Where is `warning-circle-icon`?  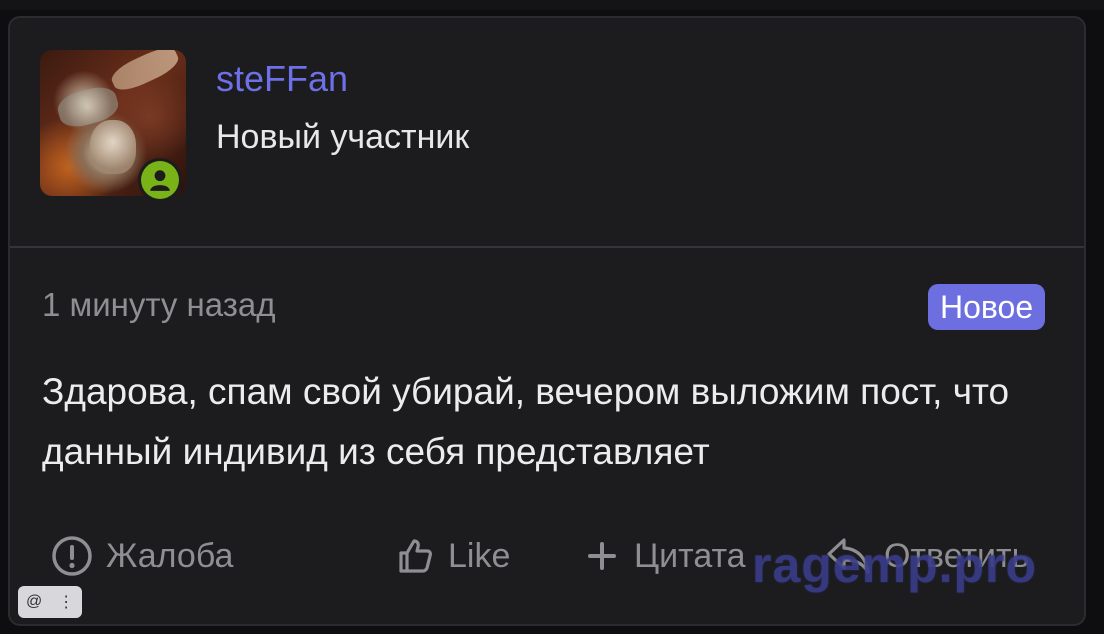
warning-circle-icon is located at coordinates (72, 556).